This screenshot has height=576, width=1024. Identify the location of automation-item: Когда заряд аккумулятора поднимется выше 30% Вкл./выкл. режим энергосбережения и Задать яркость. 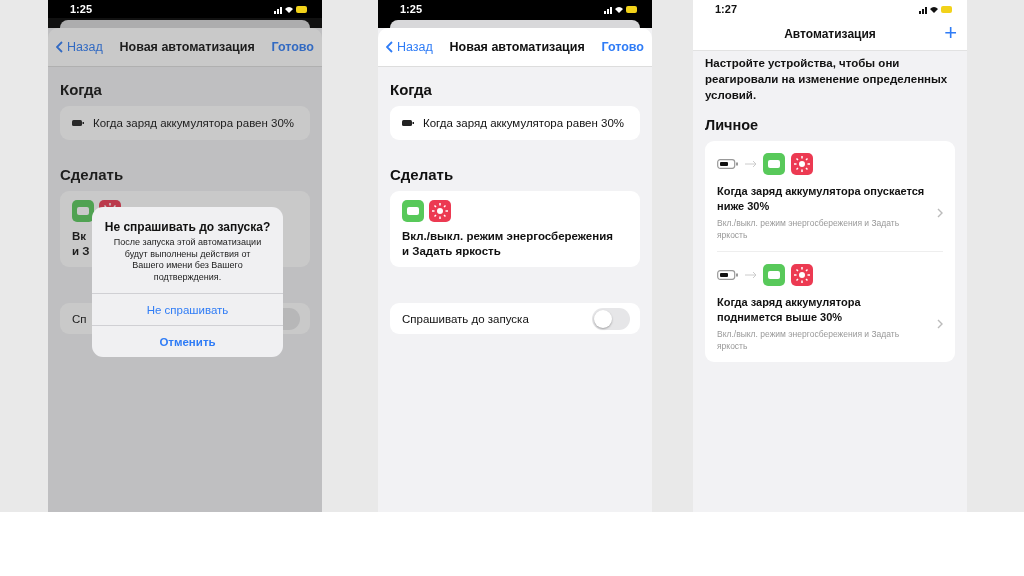
(830, 306).